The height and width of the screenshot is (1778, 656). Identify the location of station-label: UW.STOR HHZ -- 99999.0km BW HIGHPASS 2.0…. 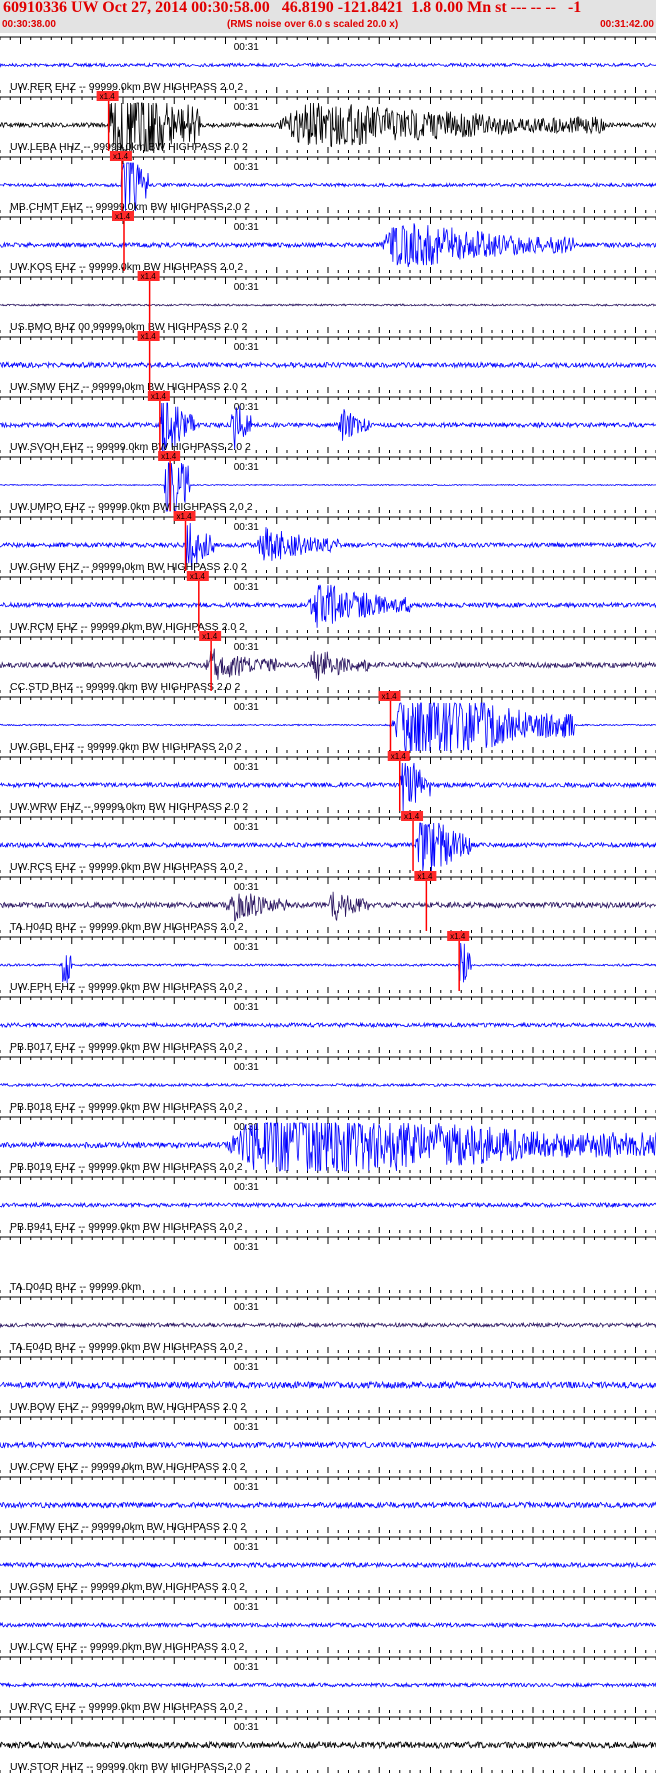
(130, 1767).